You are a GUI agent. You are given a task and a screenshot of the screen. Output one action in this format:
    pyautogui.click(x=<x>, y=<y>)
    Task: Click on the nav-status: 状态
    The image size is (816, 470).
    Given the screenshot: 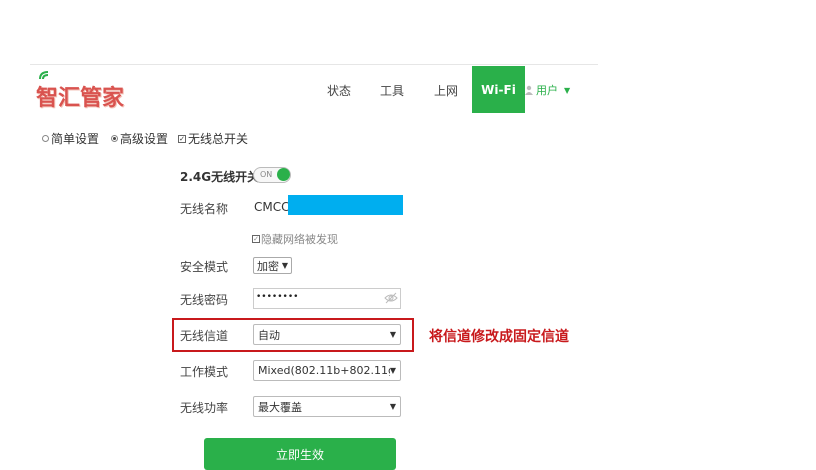 What is the action you would take?
    pyautogui.click(x=339, y=90)
    